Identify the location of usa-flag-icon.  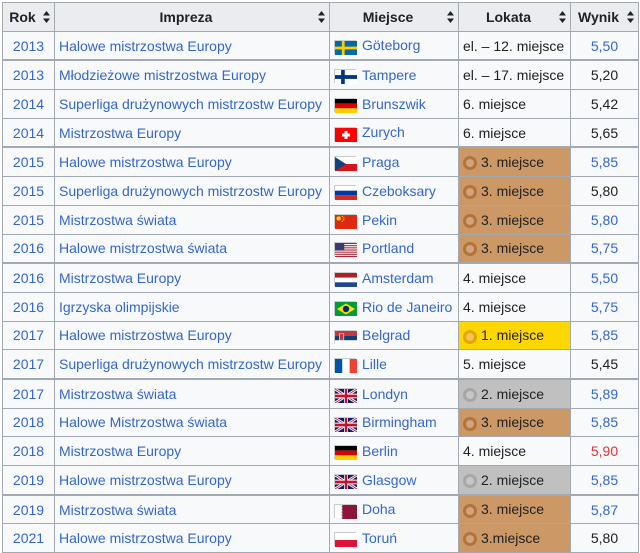
(345, 250).